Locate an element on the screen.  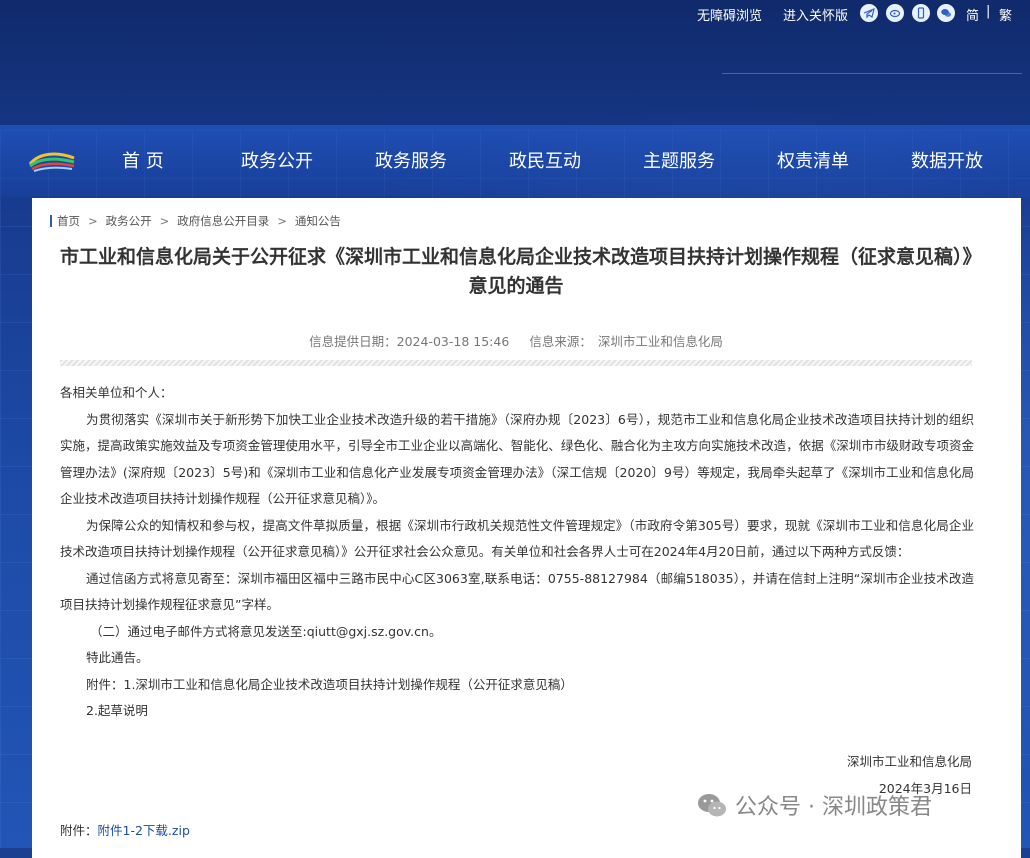
article-meta: 信息提供日期：2024-03-18 15:46 信息来源： 深圳市工业和信息化局 is located at coordinates (516, 340).